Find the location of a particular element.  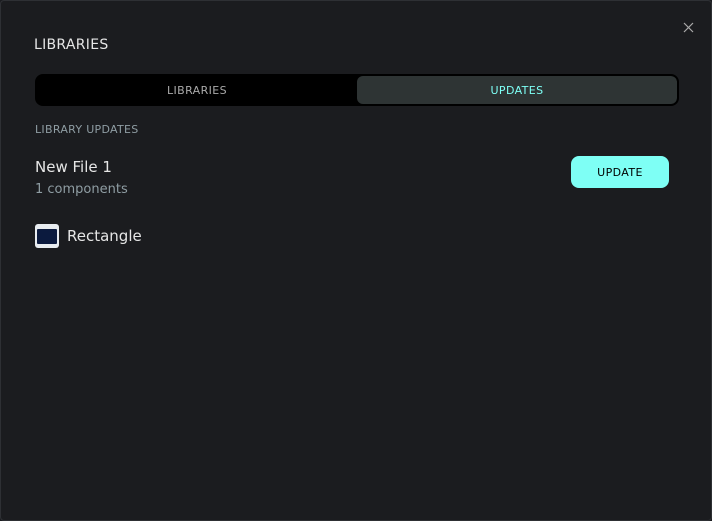

update-button: UPDATE is located at coordinates (620, 172).